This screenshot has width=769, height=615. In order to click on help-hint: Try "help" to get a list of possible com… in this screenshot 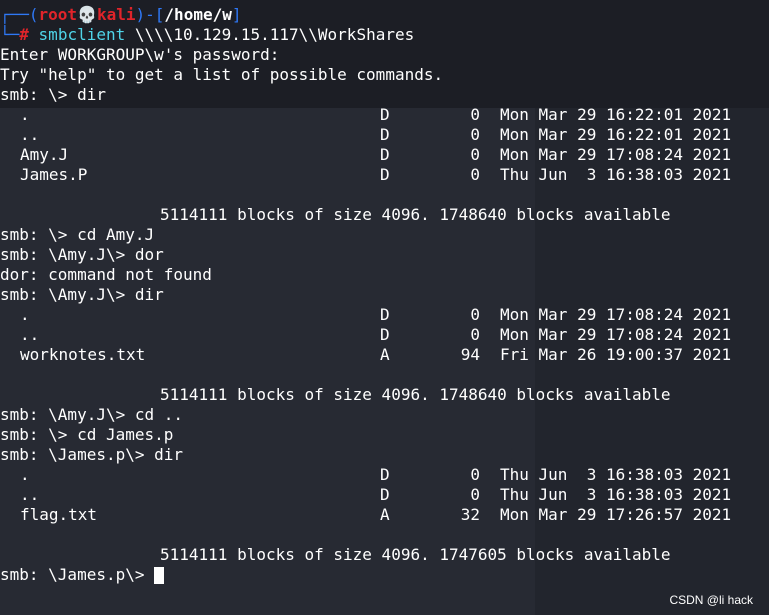, I will do `click(222, 74)`.